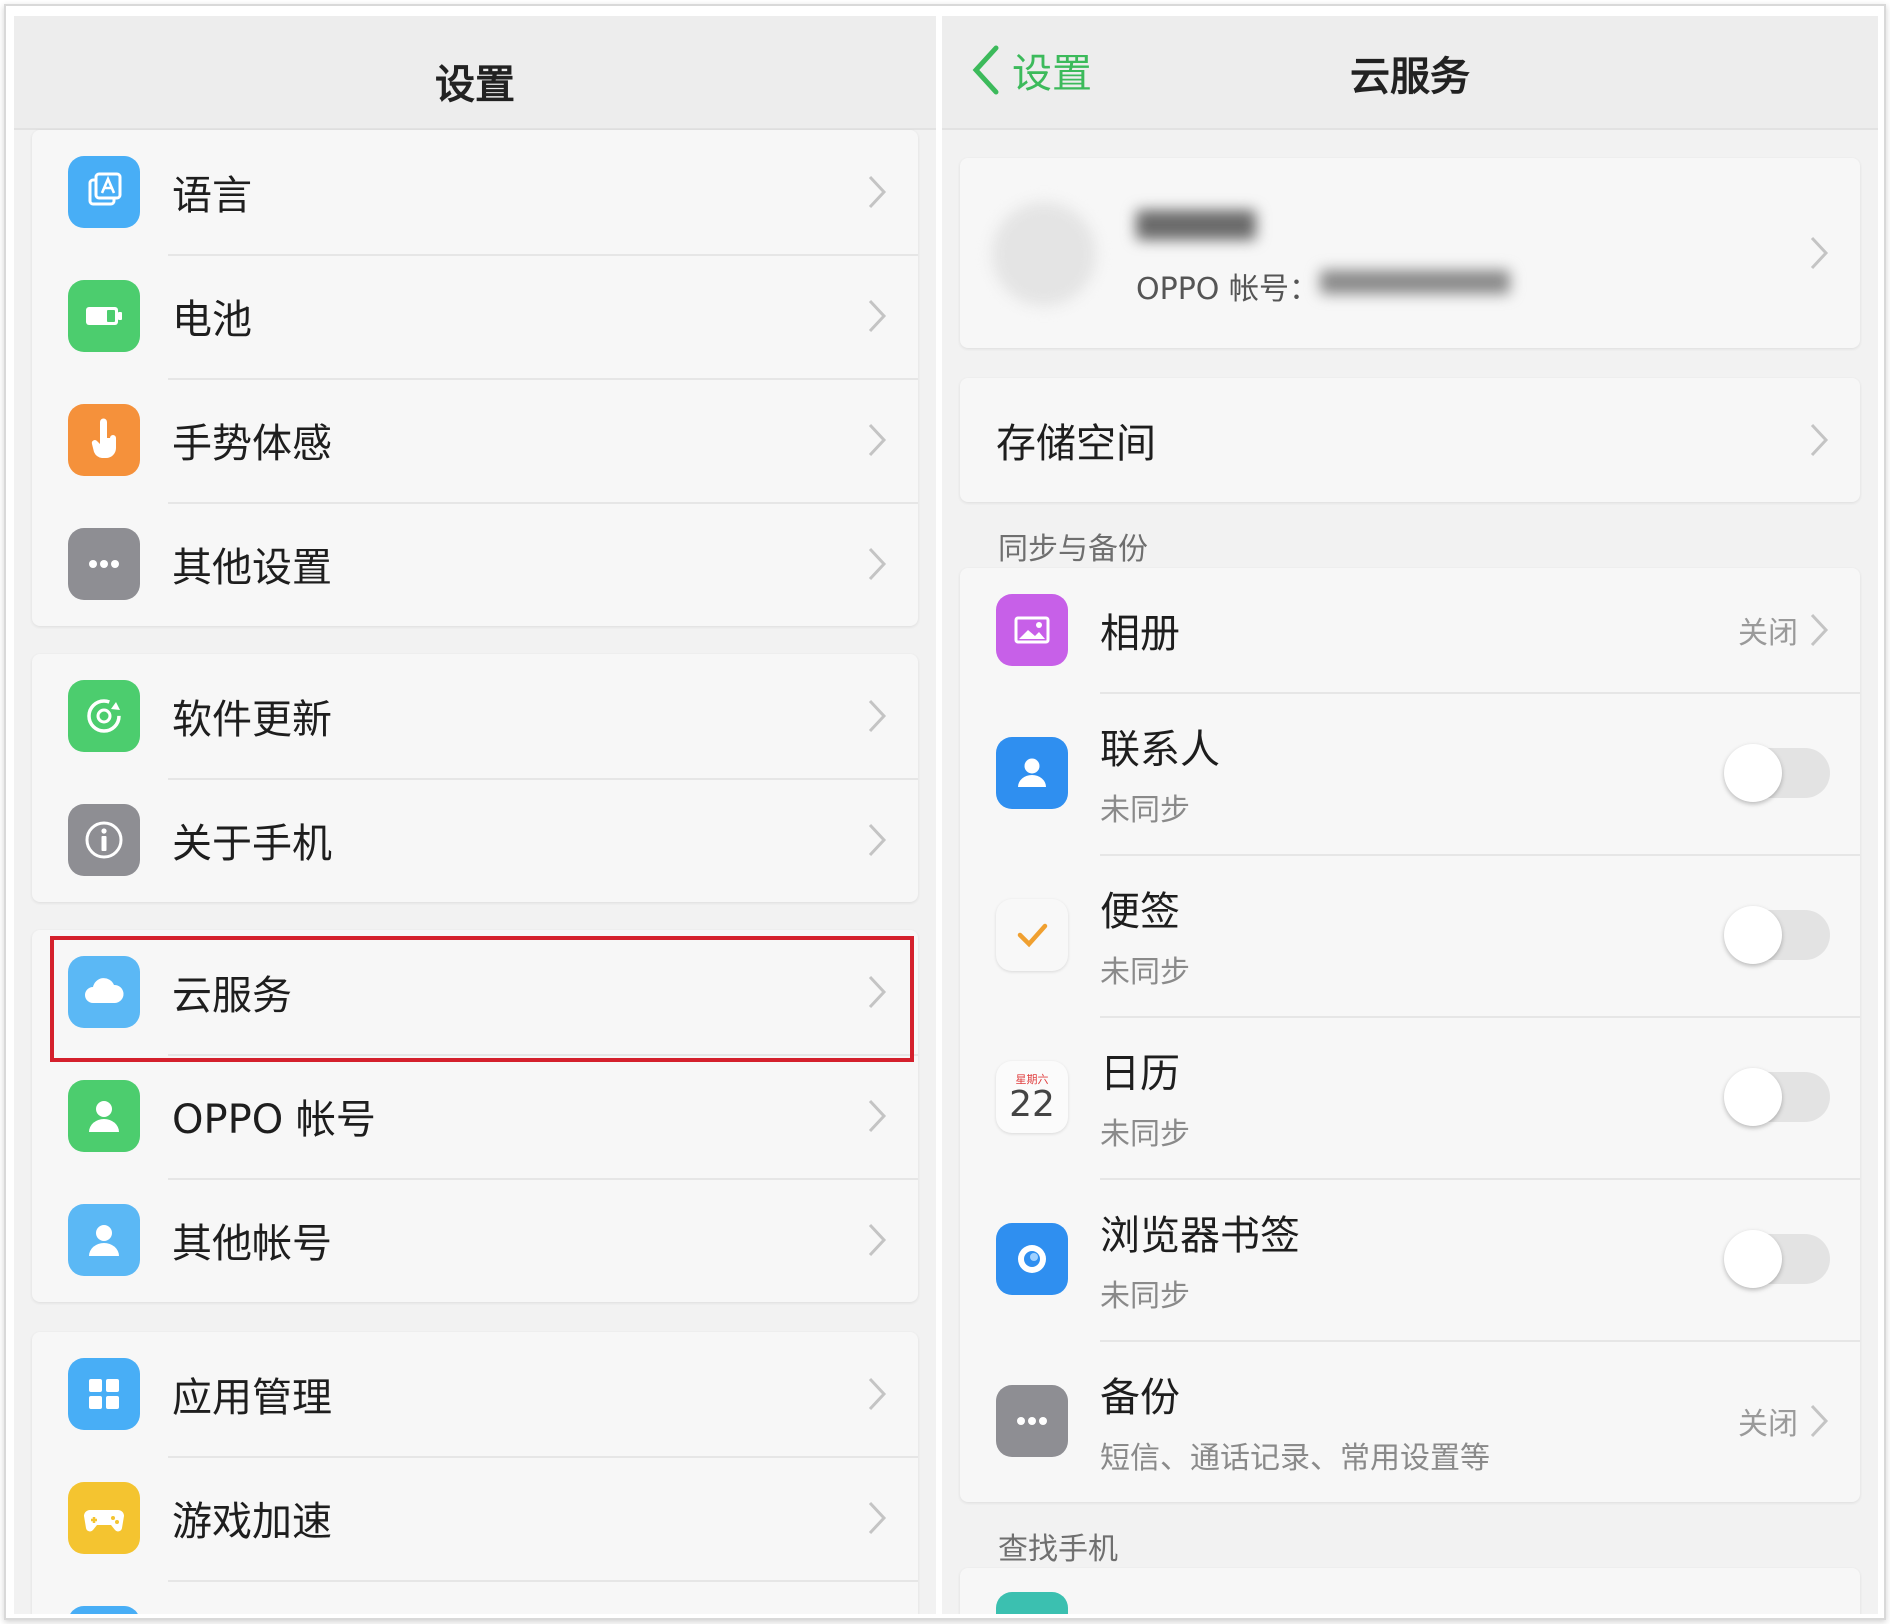 The image size is (1890, 1624). I want to click on nav-bar: 设置, so click(475, 73).